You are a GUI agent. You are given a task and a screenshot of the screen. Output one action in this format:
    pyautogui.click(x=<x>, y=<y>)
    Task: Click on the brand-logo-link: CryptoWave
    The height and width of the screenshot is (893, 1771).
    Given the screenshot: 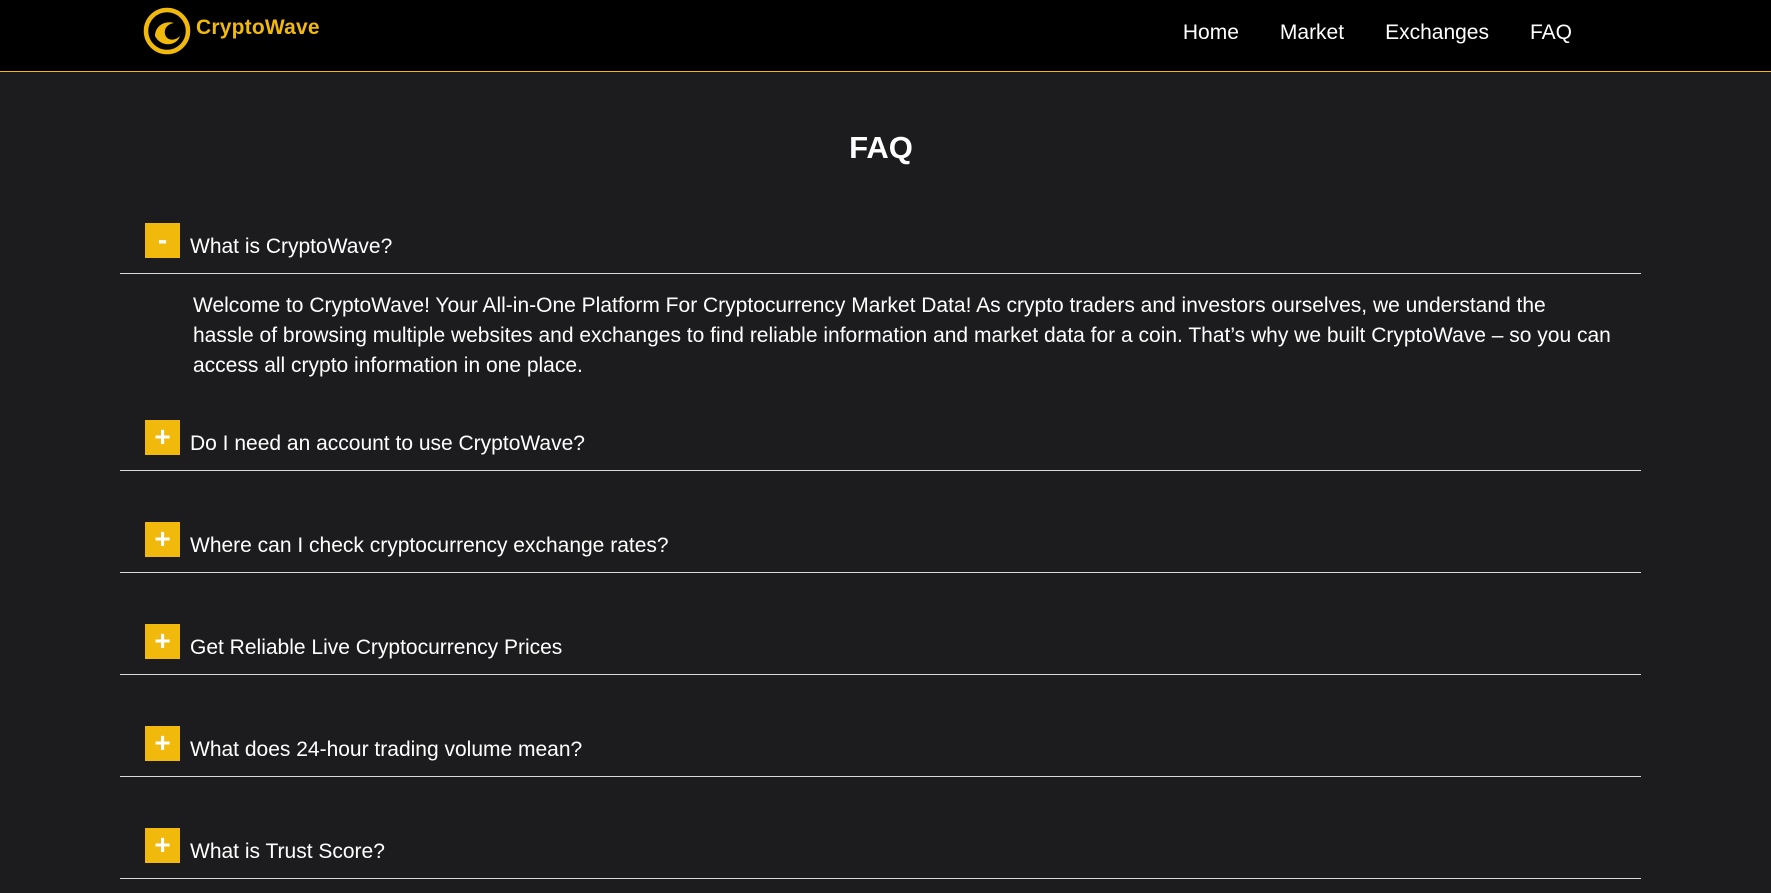 What is the action you would take?
    pyautogui.click(x=231, y=31)
    